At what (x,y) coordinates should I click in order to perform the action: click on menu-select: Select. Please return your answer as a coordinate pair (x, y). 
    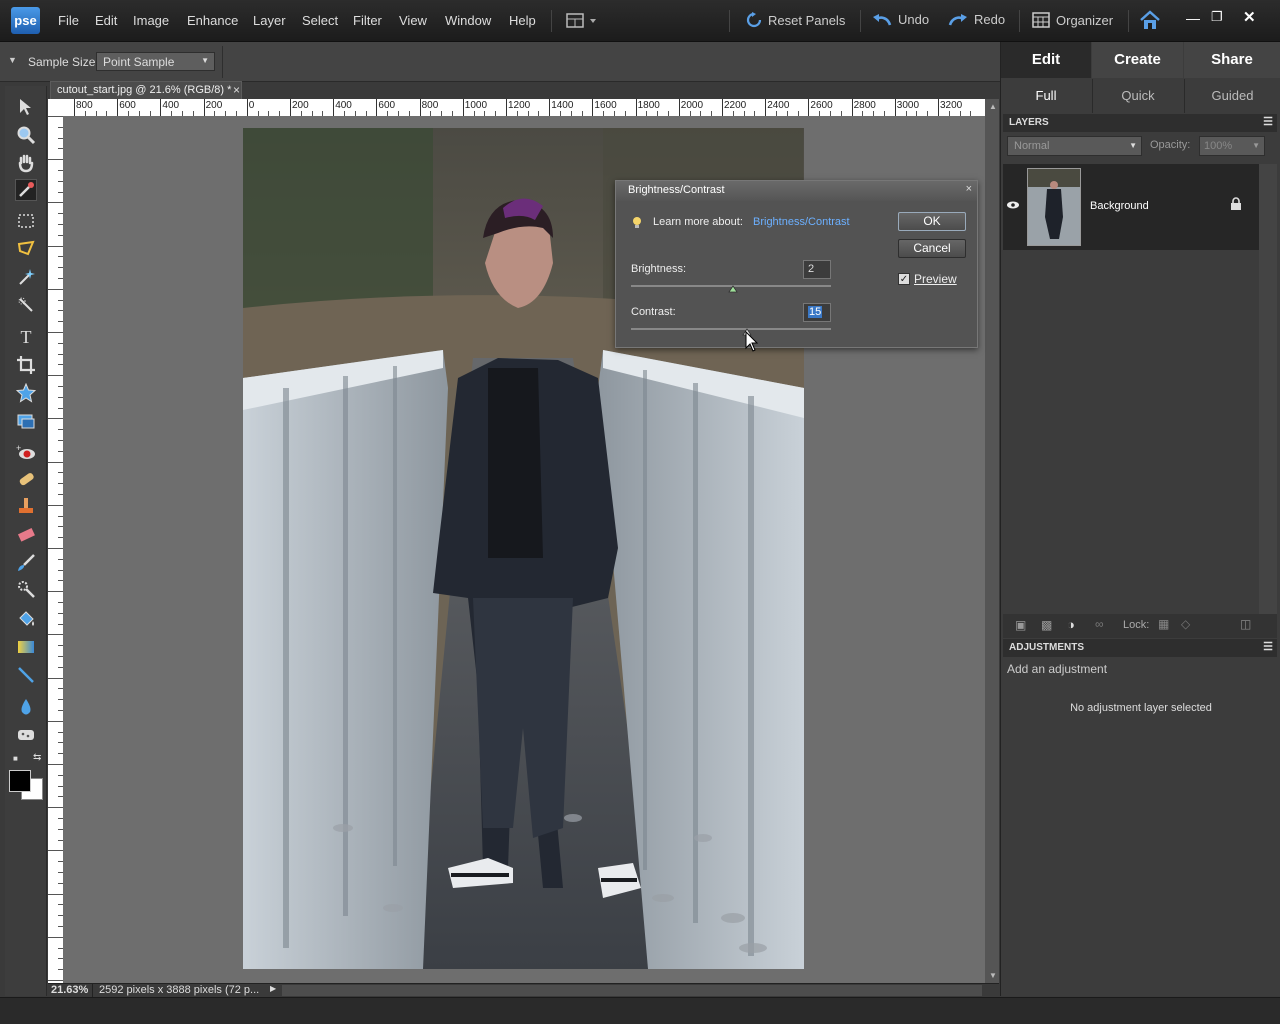
    Looking at the image, I should click on (320, 20).